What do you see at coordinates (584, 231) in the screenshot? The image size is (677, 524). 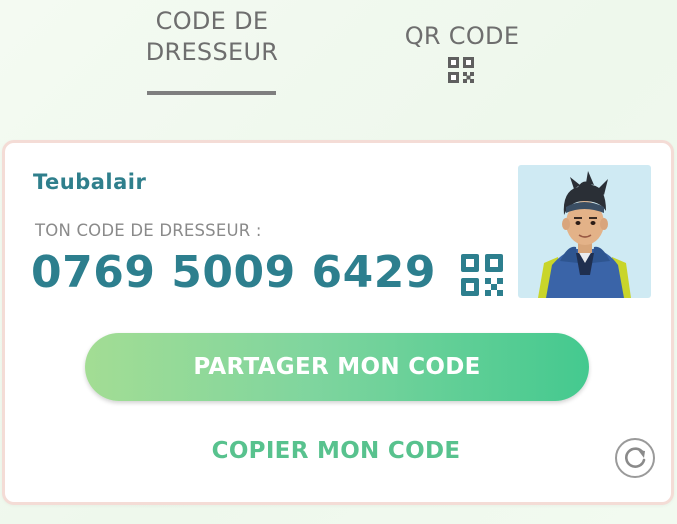 I see `trainer-avatar` at bounding box center [584, 231].